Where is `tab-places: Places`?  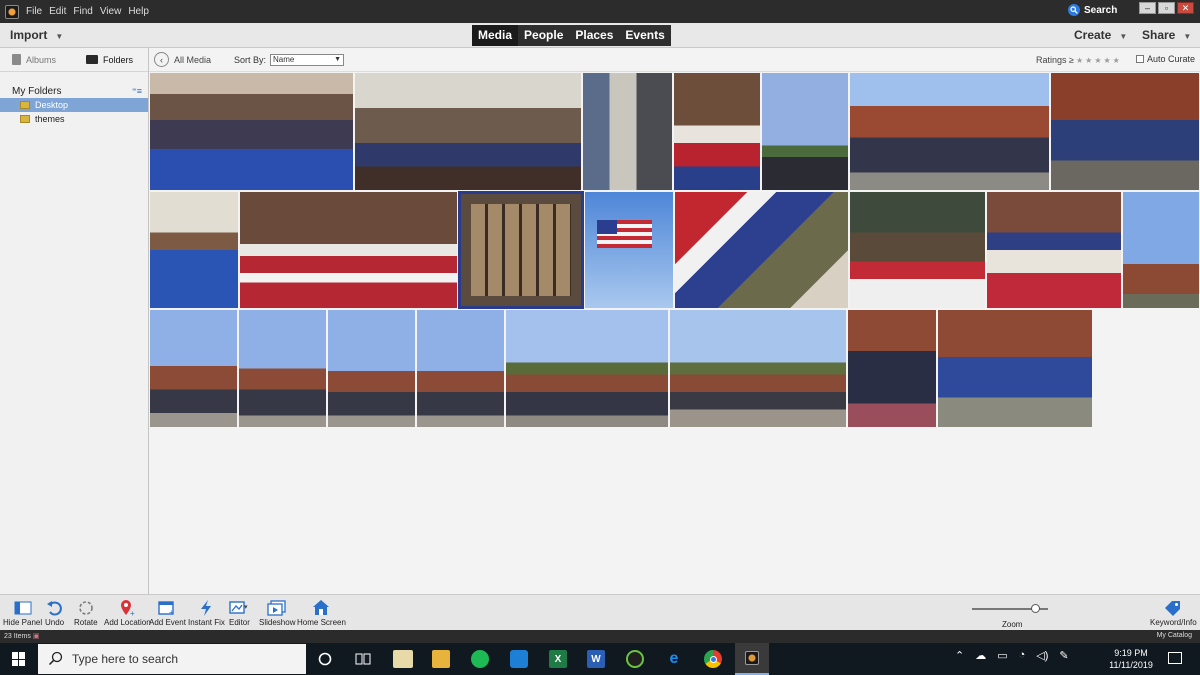 tab-places: Places is located at coordinates (594, 35).